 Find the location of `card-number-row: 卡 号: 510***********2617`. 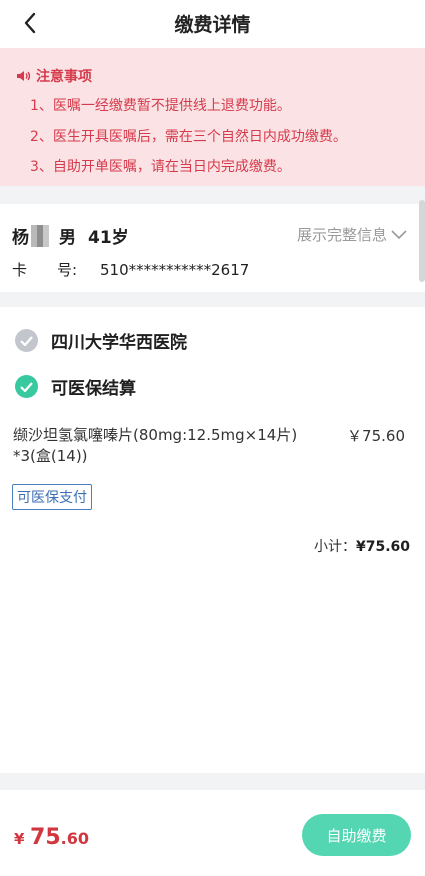

card-number-row: 卡 号: 510***********2617 is located at coordinates (130, 269).